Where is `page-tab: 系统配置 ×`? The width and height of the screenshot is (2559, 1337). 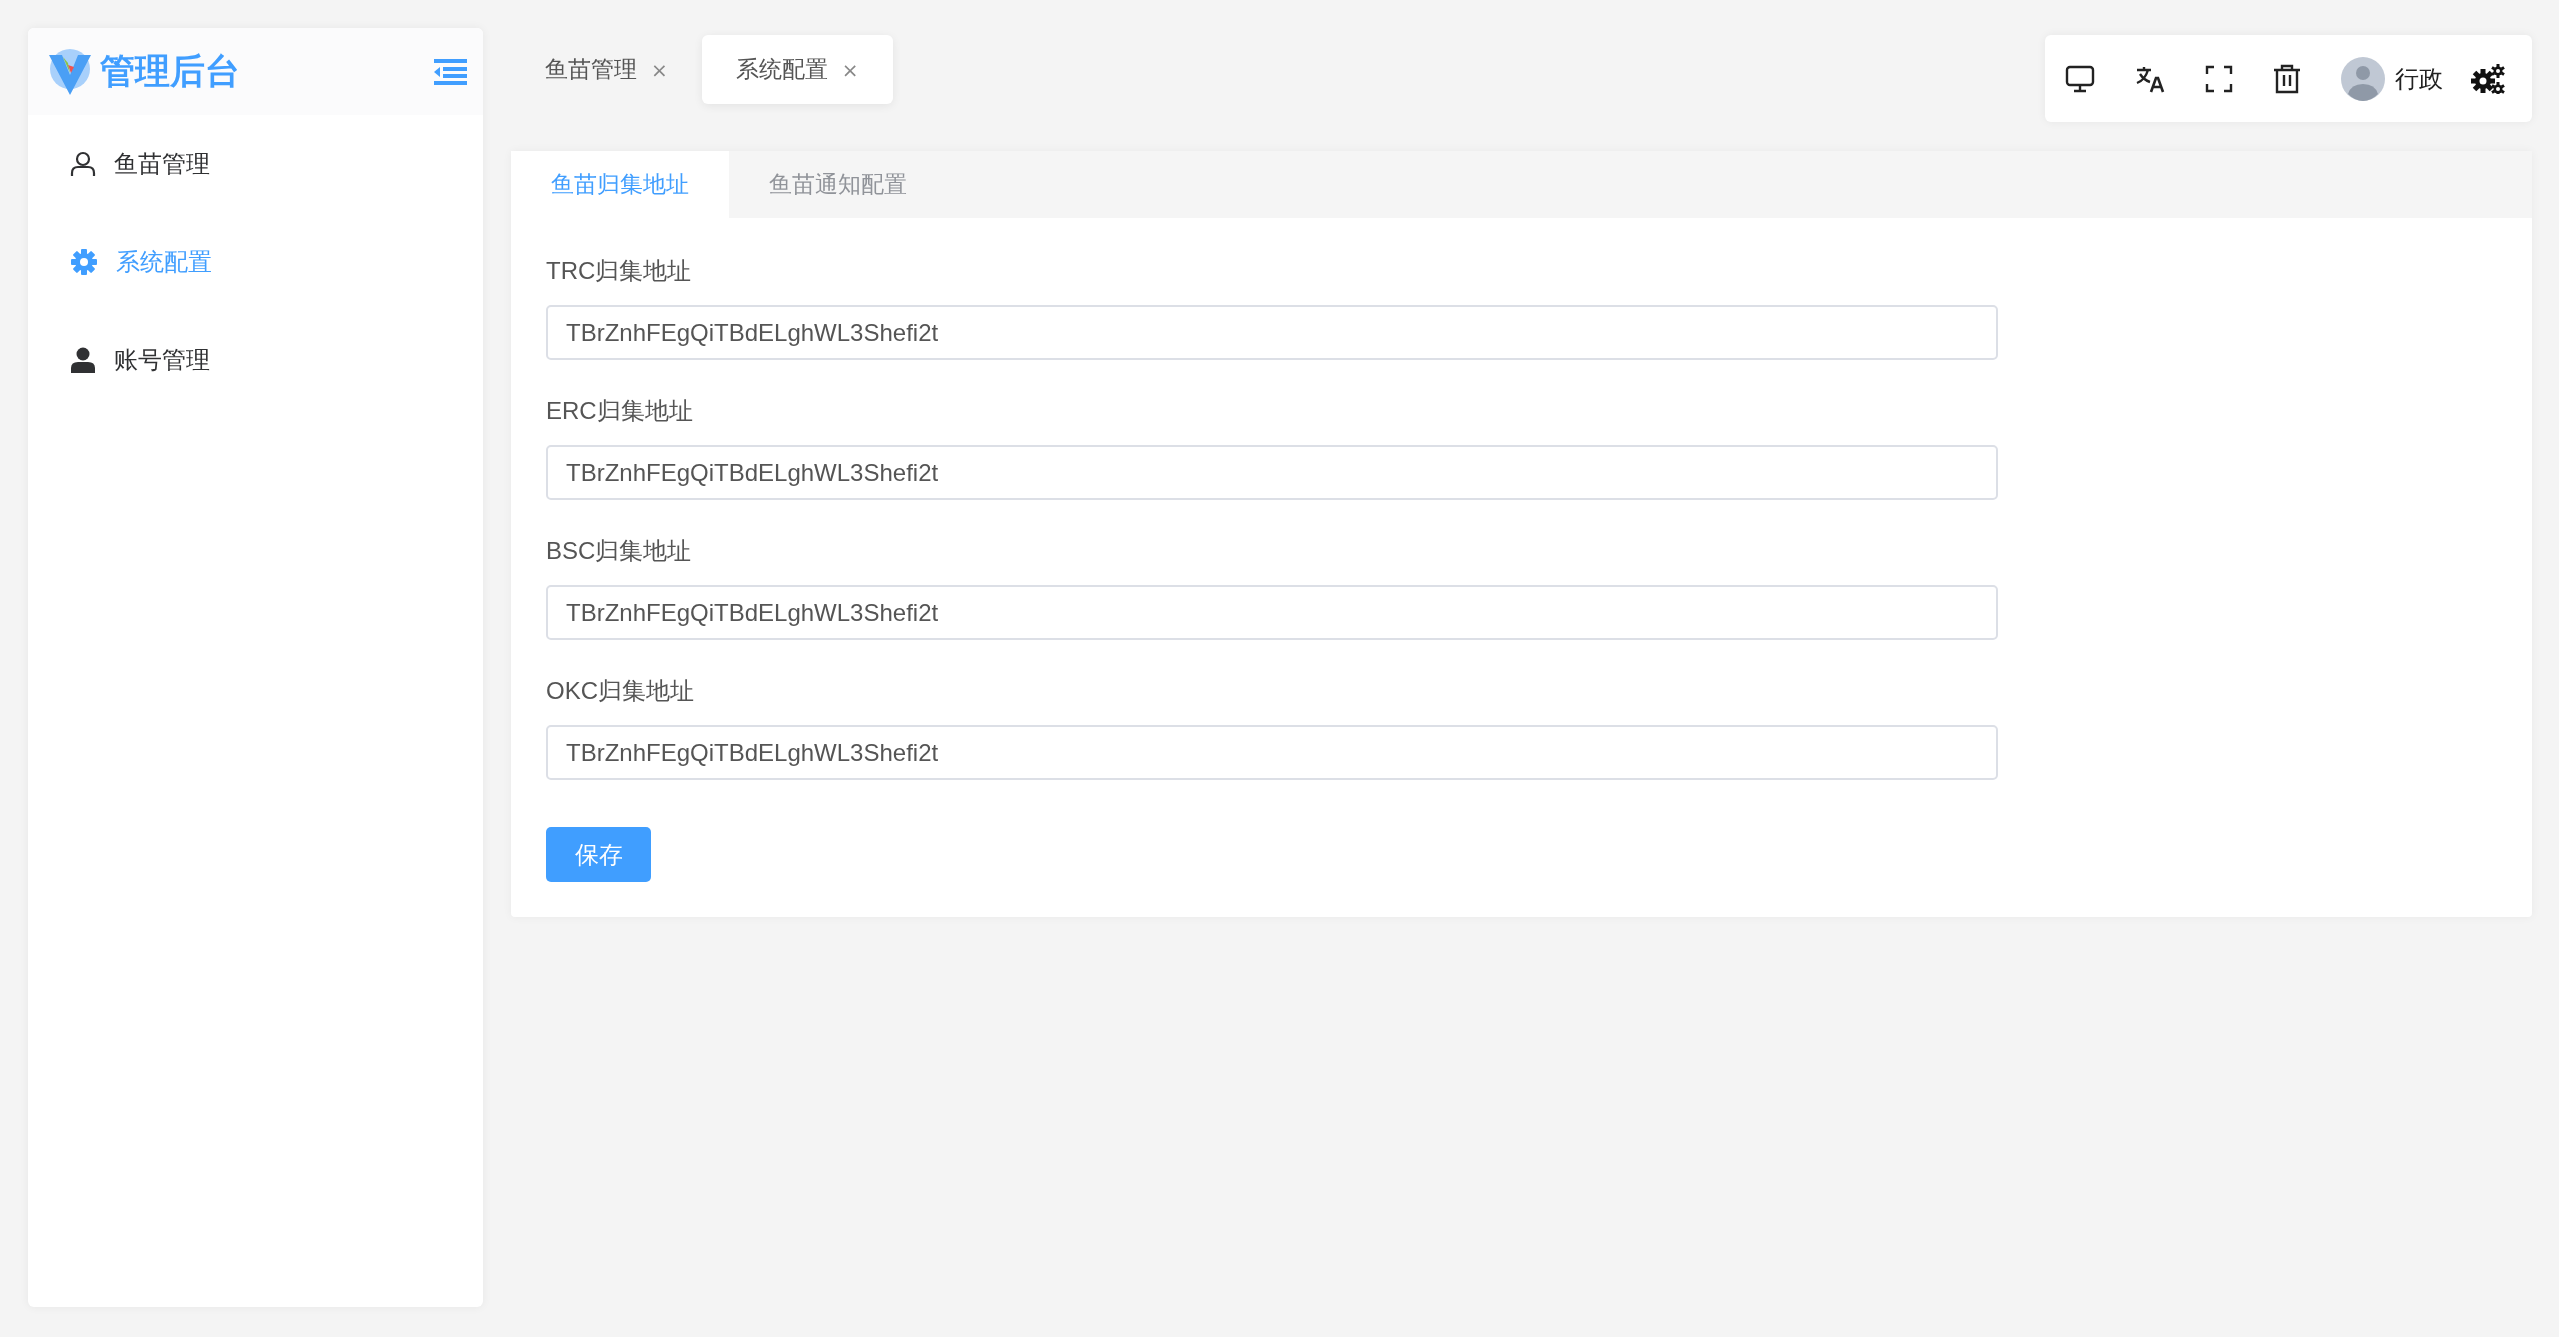 page-tab: 系统配置 × is located at coordinates (797, 69).